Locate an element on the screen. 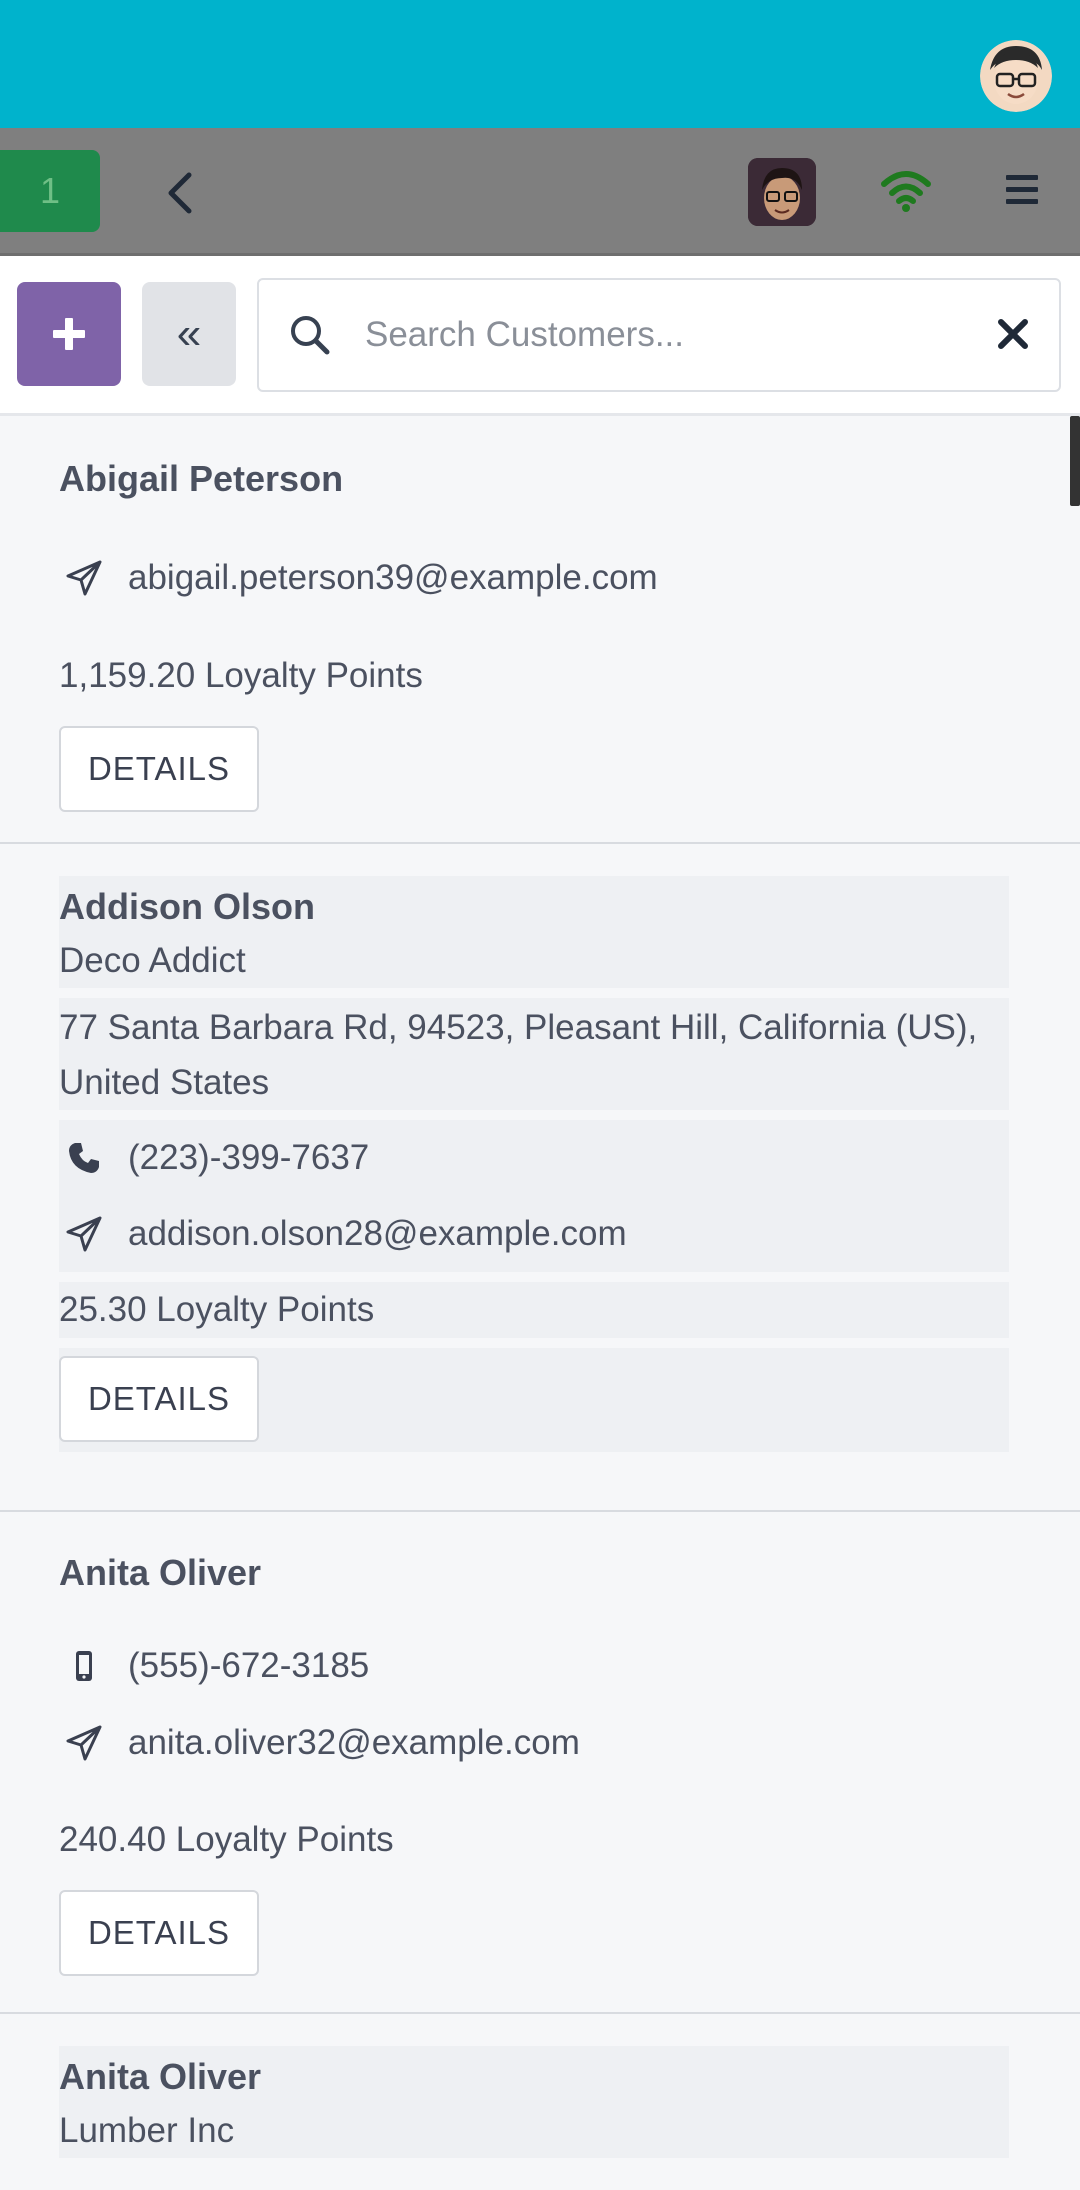 The image size is (1080, 2190). top-bar is located at coordinates (540, 64).